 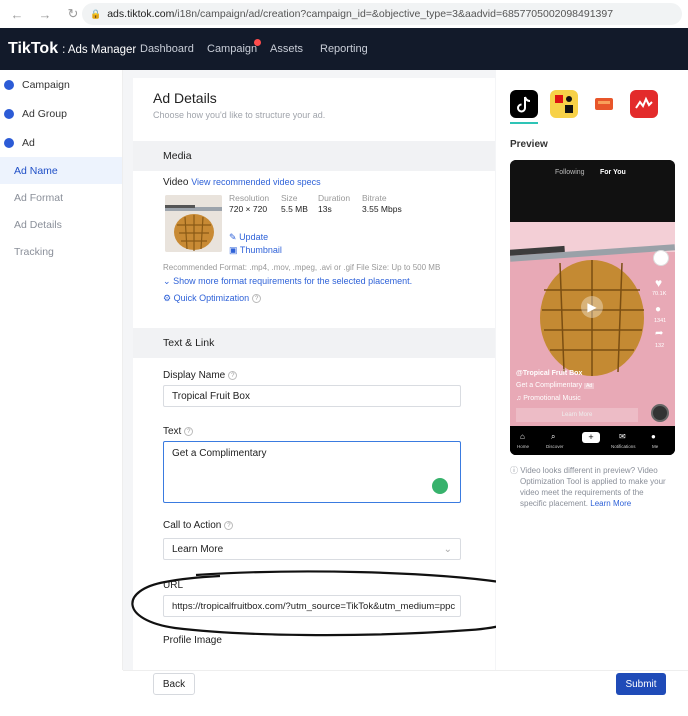 I want to click on nav-me-label: Me, so click(x=655, y=446).